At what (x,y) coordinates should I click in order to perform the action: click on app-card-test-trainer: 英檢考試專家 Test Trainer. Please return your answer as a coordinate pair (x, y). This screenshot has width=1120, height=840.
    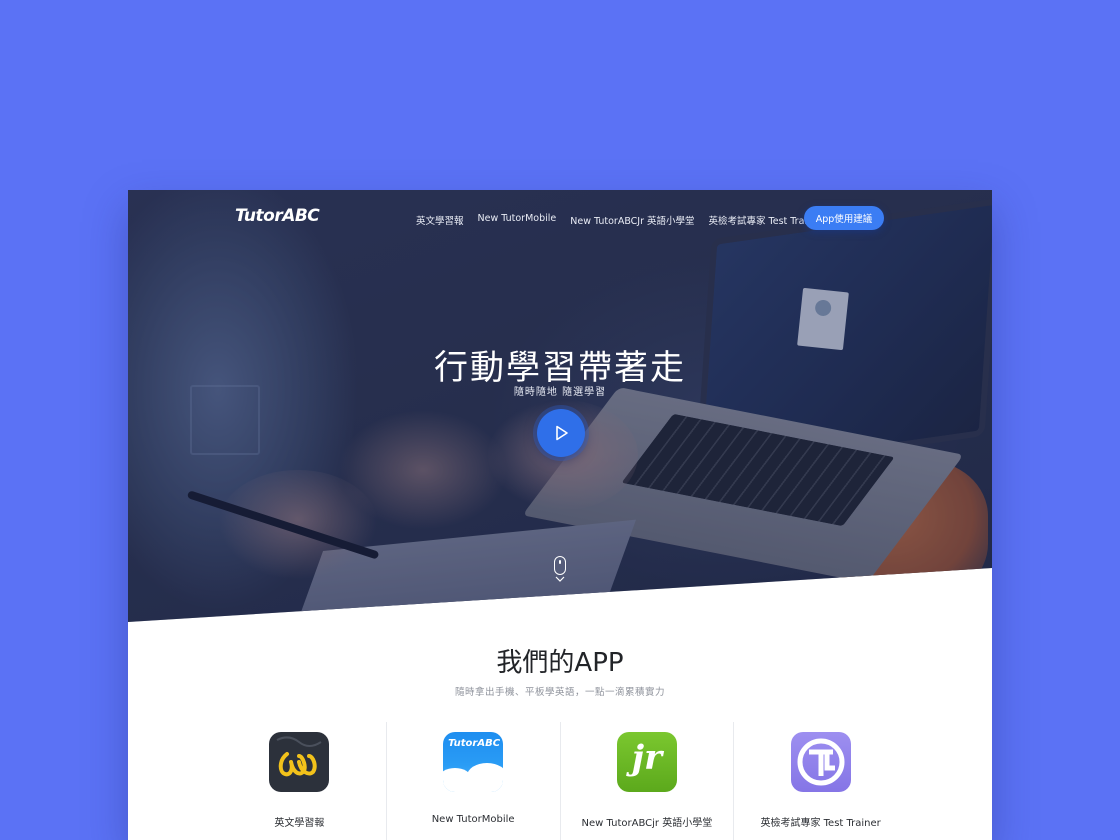
    Looking at the image, I should click on (820, 781).